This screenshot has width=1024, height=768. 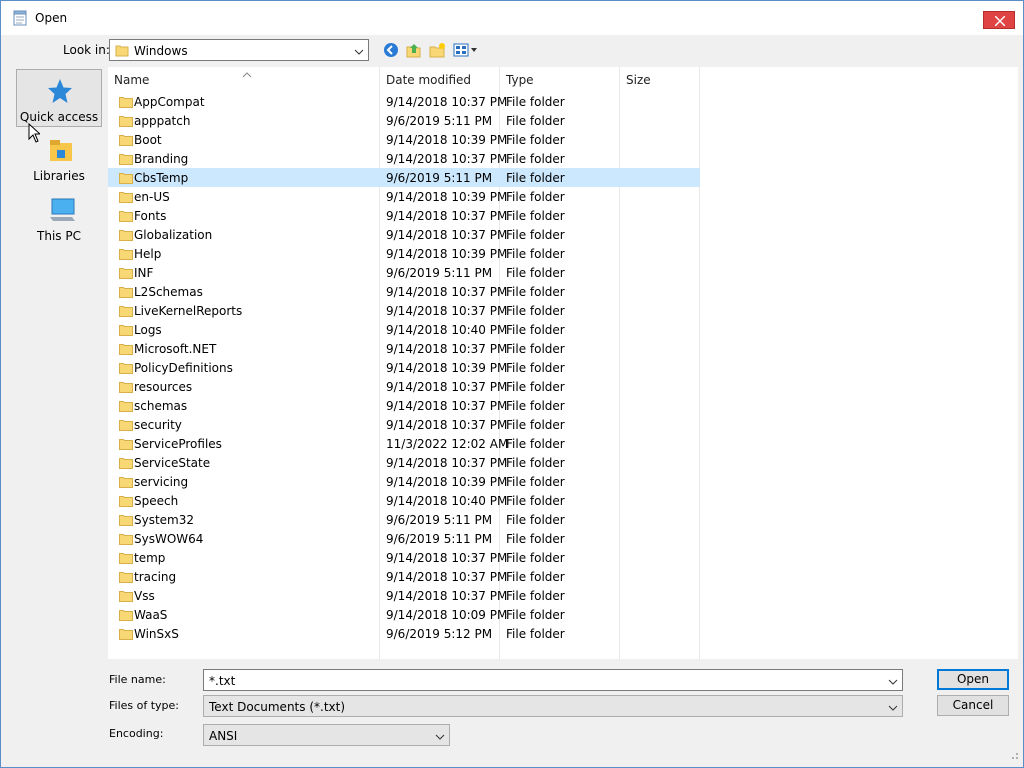 I want to click on file-name: AppCompat, so click(x=169, y=102).